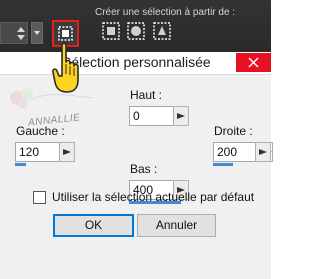  What do you see at coordinates (144, 169) in the screenshot?
I see `bas-label: Bas :` at bounding box center [144, 169].